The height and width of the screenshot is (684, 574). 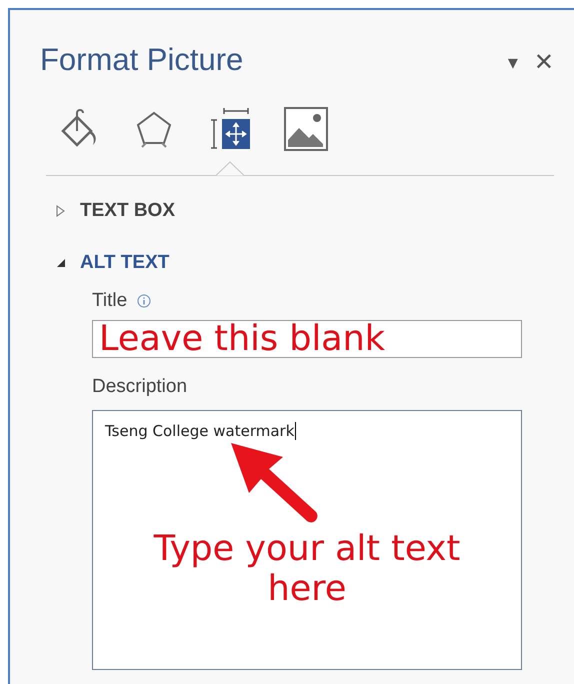 I want to click on image-icon, so click(x=306, y=129).